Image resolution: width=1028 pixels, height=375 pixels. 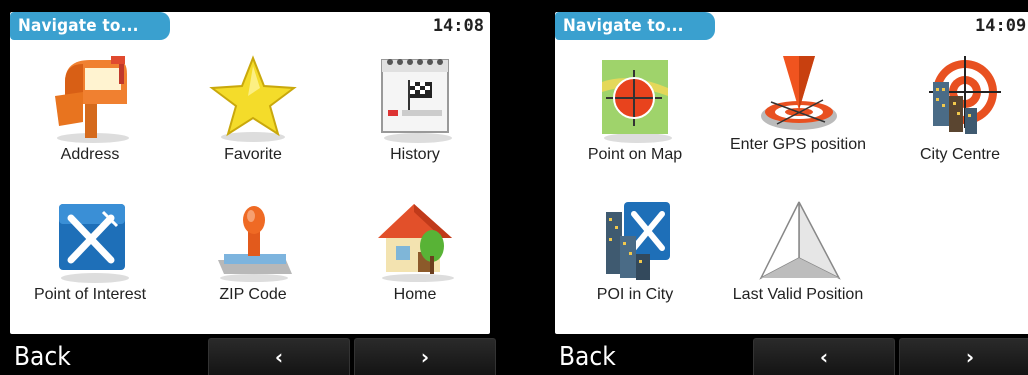 I want to click on clock: 14:08, so click(x=458, y=26).